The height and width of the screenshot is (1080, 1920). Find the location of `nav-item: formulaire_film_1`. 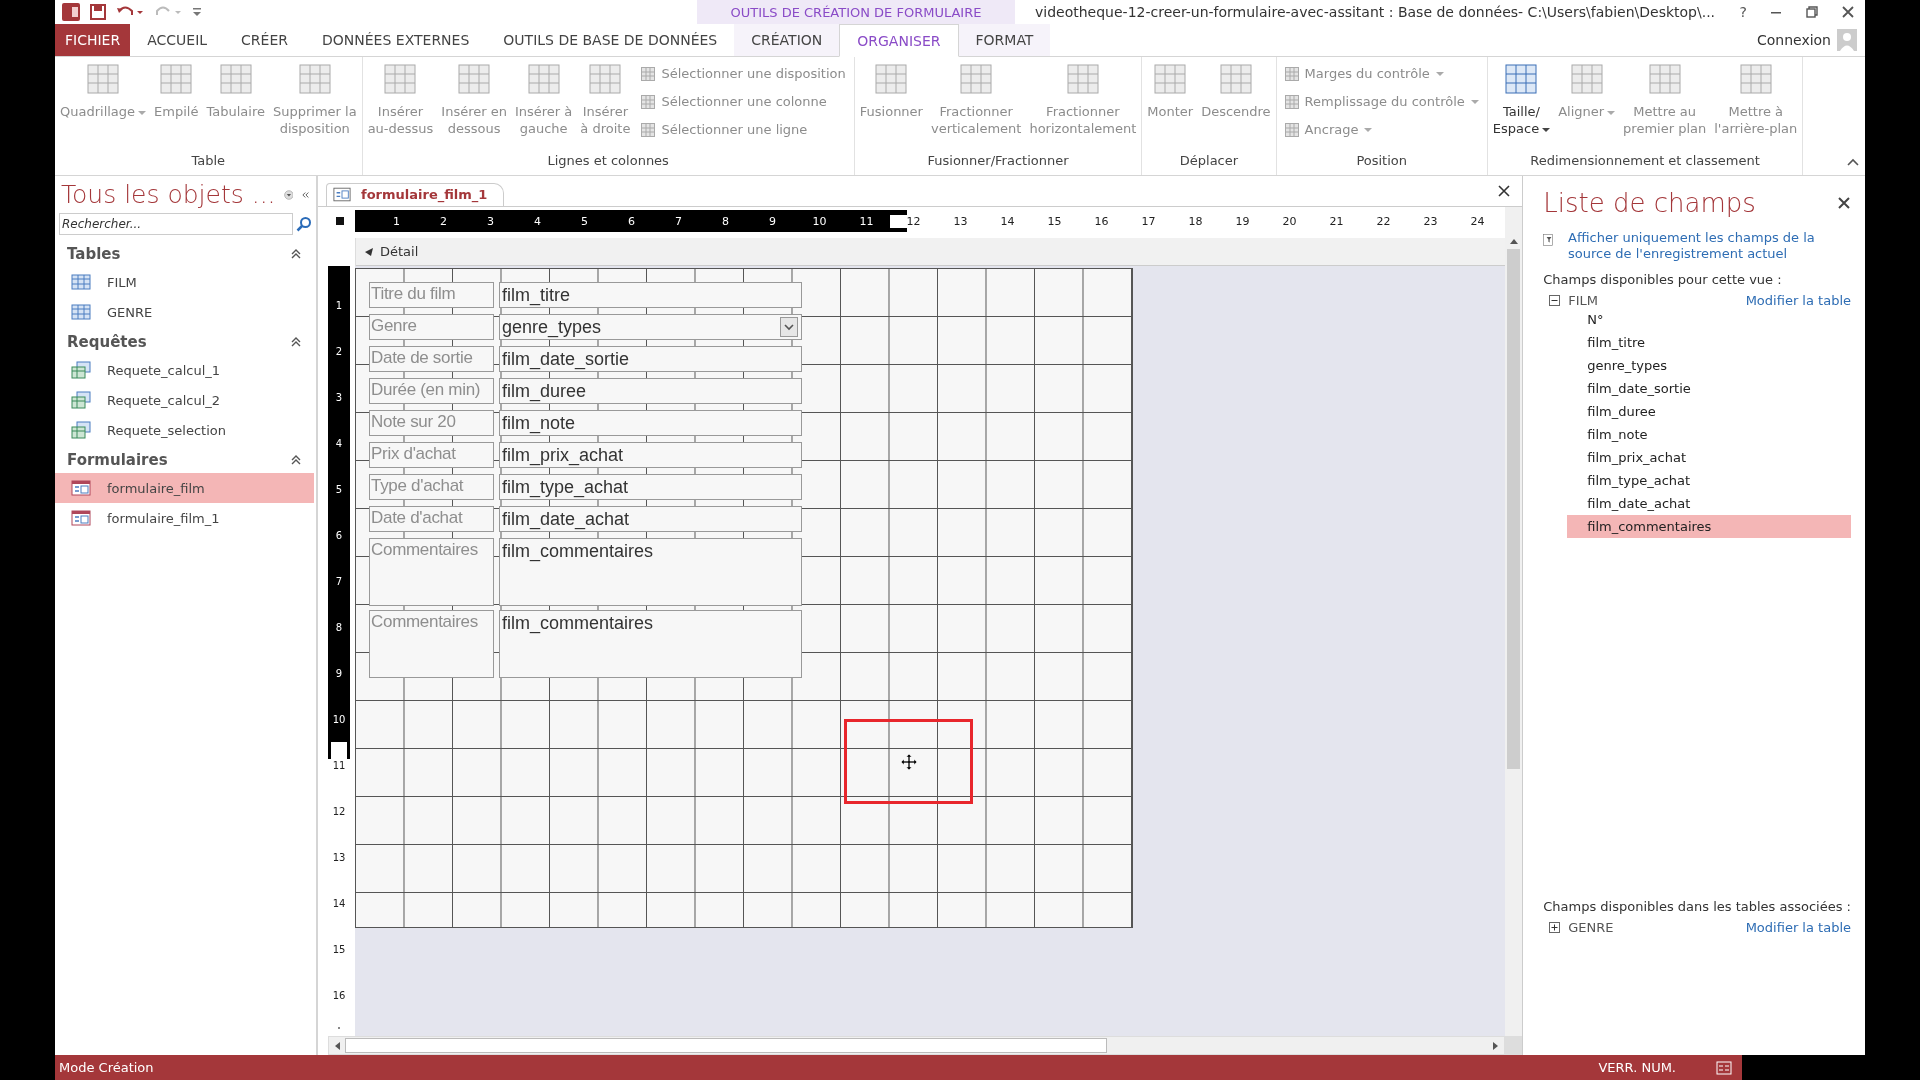

nav-item: formulaire_film_1 is located at coordinates (184, 518).